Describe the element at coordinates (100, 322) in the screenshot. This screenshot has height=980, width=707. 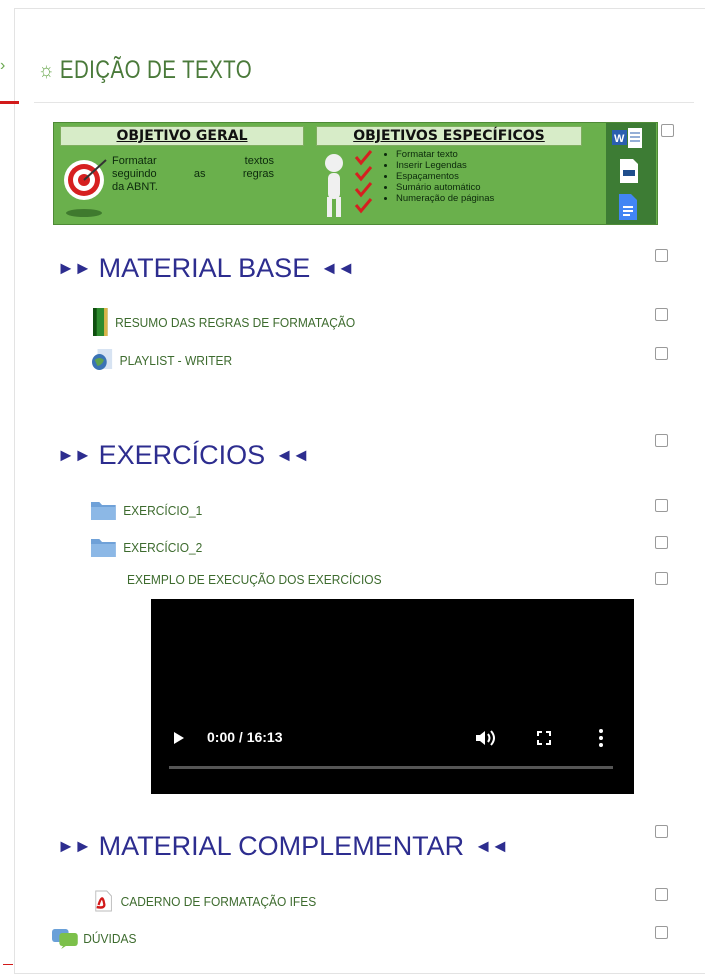
I see `book-icon` at that location.